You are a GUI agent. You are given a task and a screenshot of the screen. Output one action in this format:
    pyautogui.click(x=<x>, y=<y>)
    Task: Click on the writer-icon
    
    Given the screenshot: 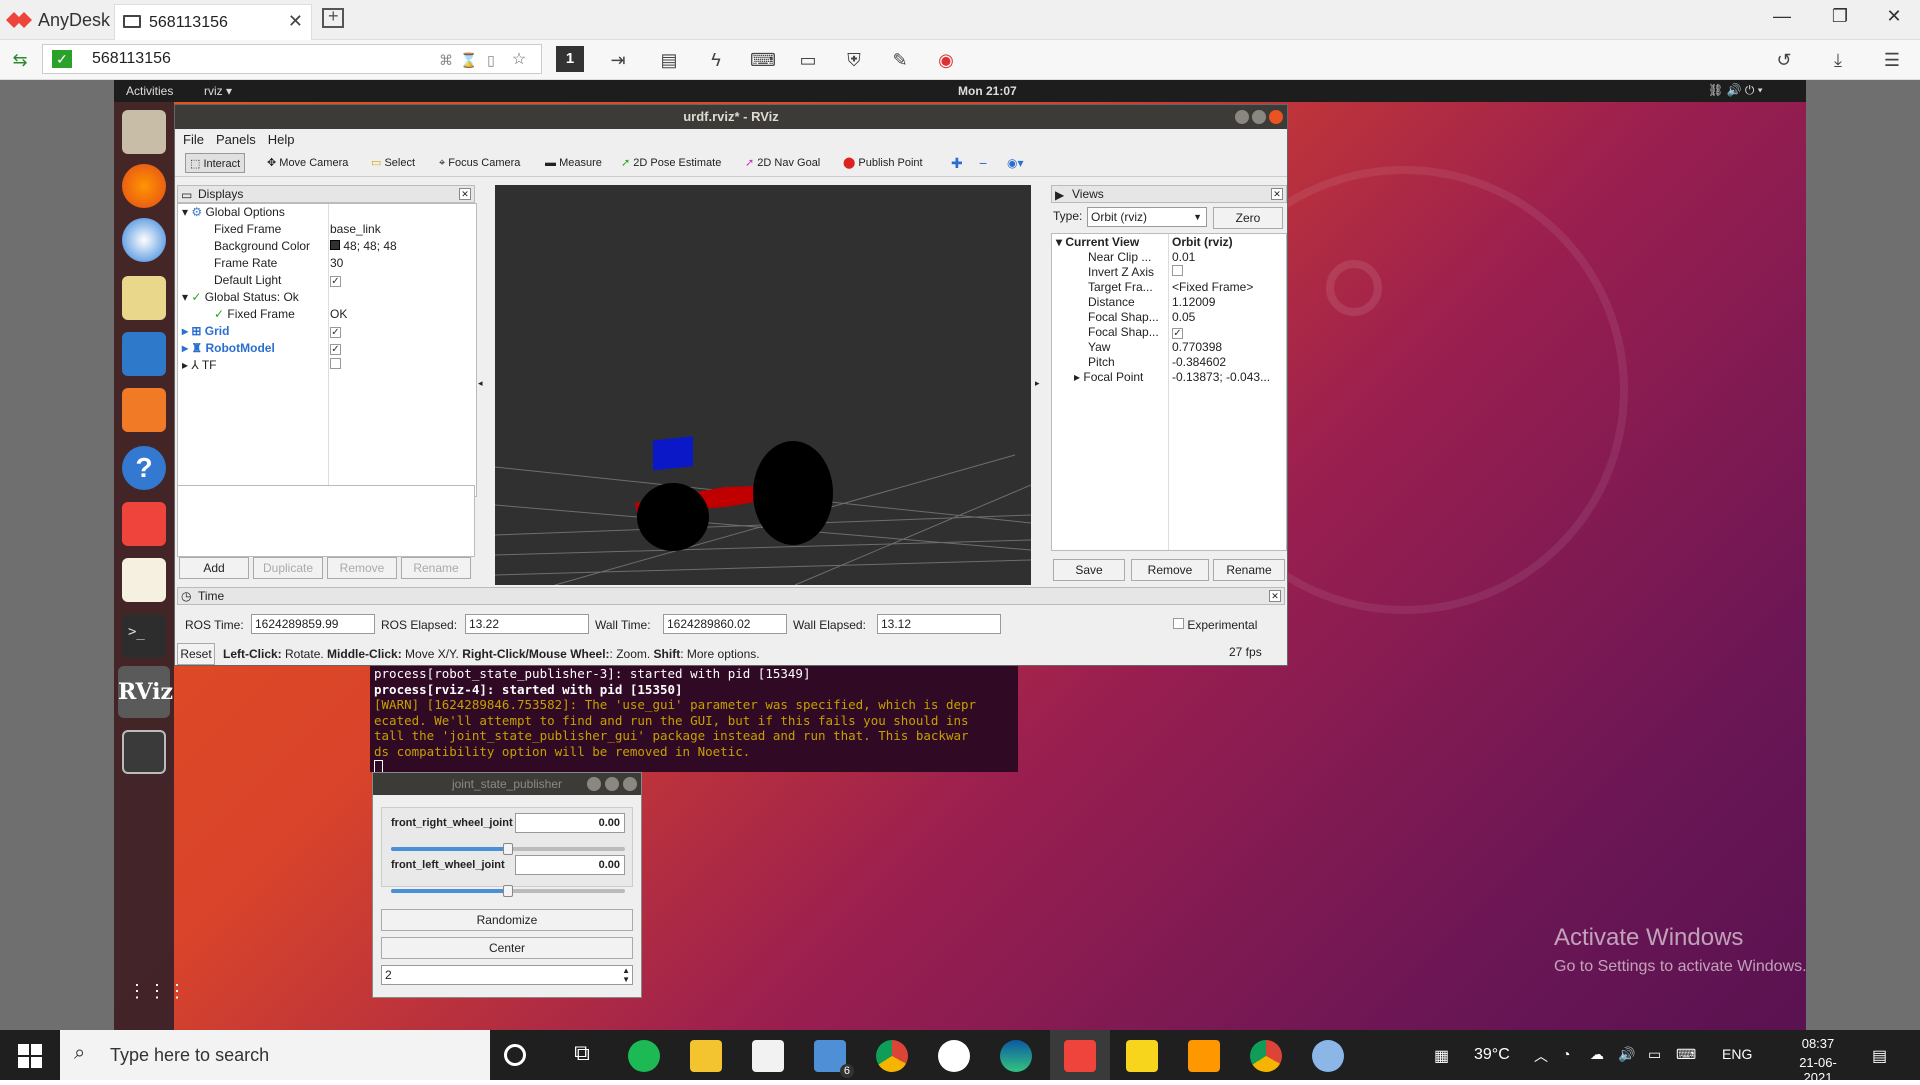 What is the action you would take?
    pyautogui.click(x=144, y=354)
    